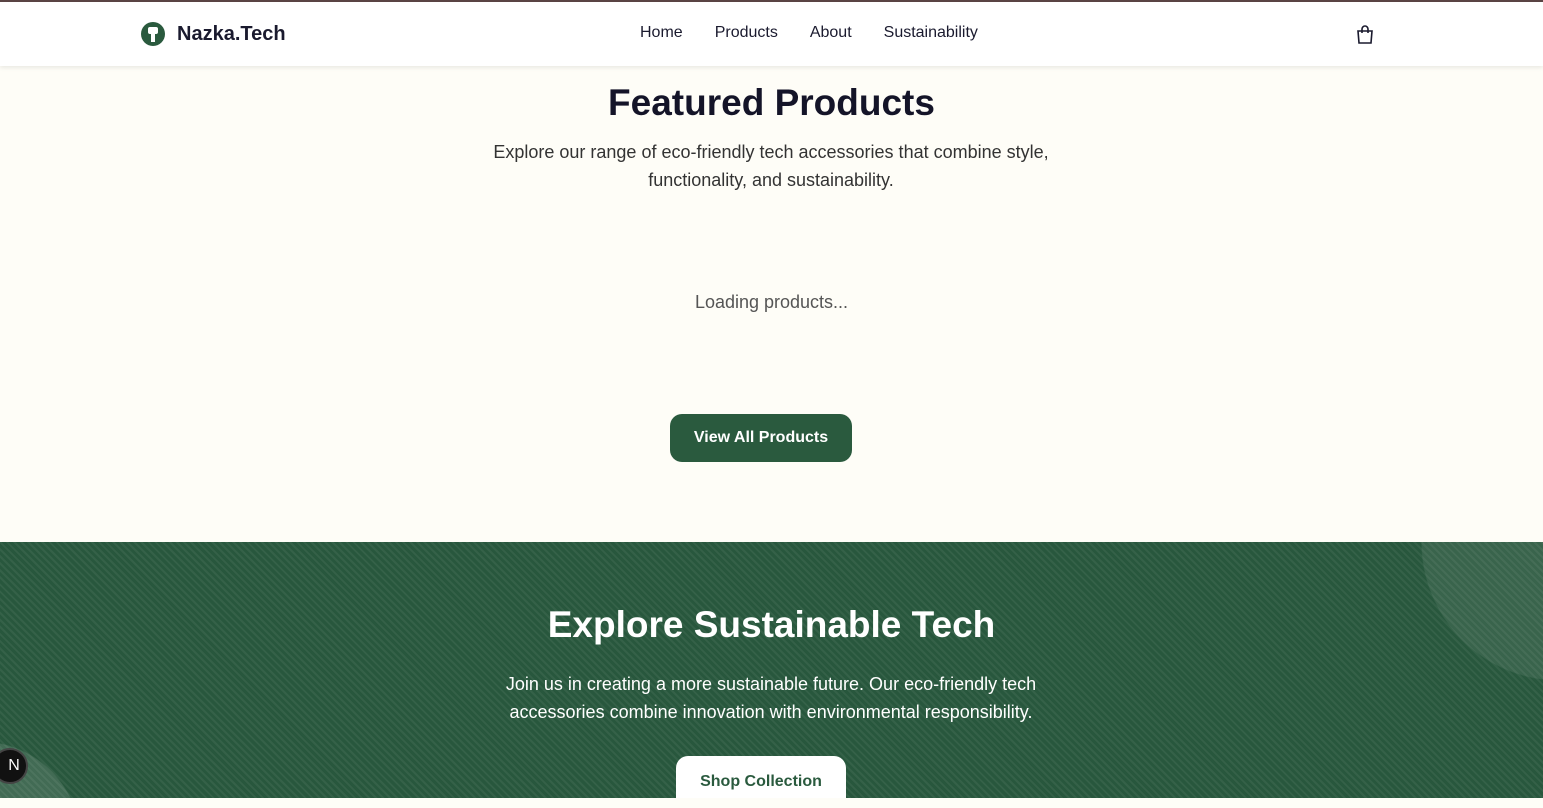 Image resolution: width=1543 pixels, height=808 pixels. I want to click on nav-about: About, so click(831, 33).